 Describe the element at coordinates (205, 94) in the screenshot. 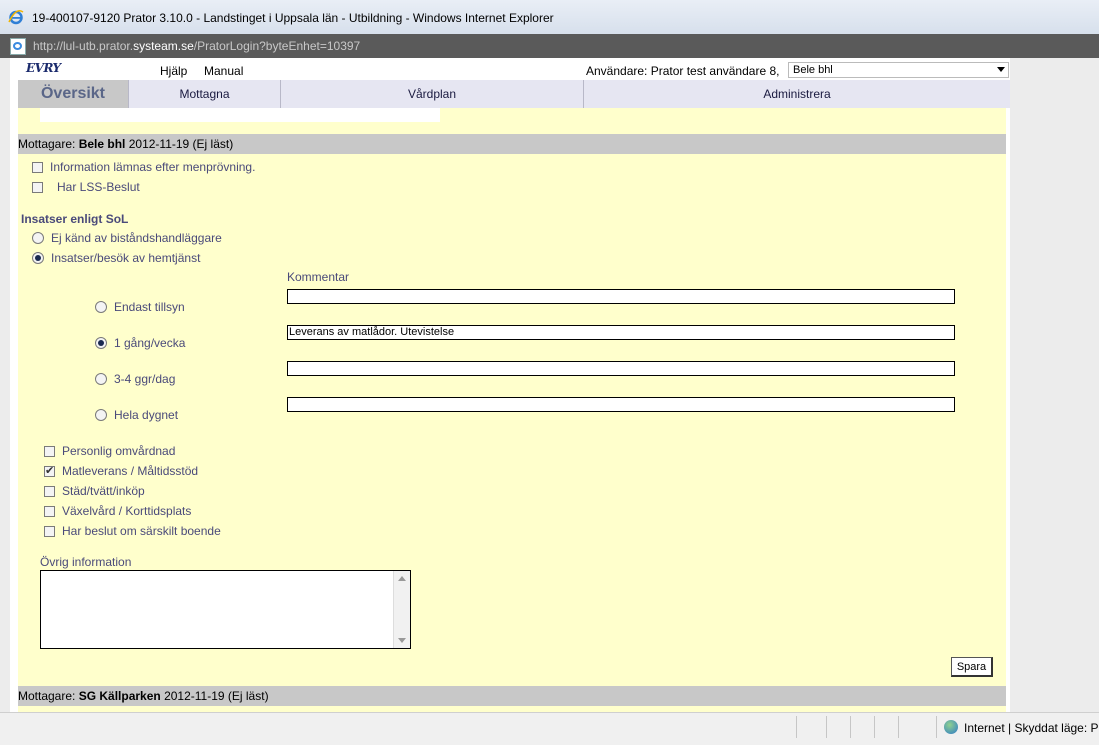

I see `tab-mottagna: Mottagna` at that location.